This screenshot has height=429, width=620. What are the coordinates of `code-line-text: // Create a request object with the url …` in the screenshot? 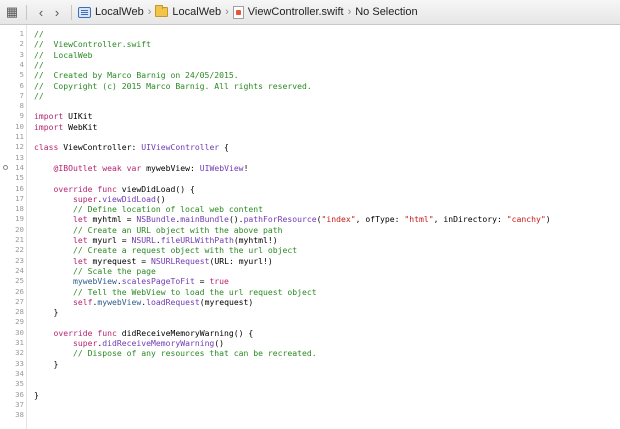 It's located at (165, 250).